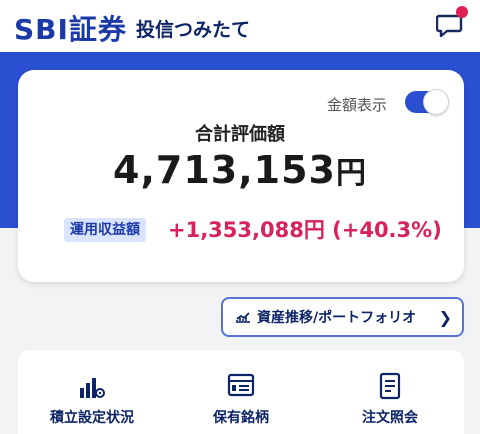 This screenshot has height=434, width=480. I want to click on bar-chart-gear-icon, so click(92, 388).